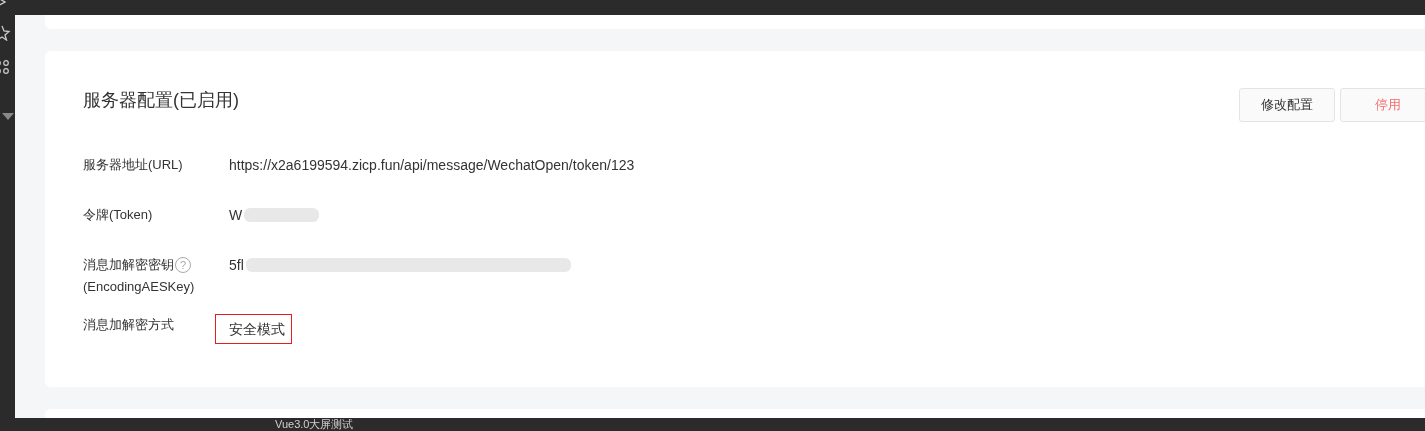  I want to click on field-label: 消息加解密方式, so click(128, 325).